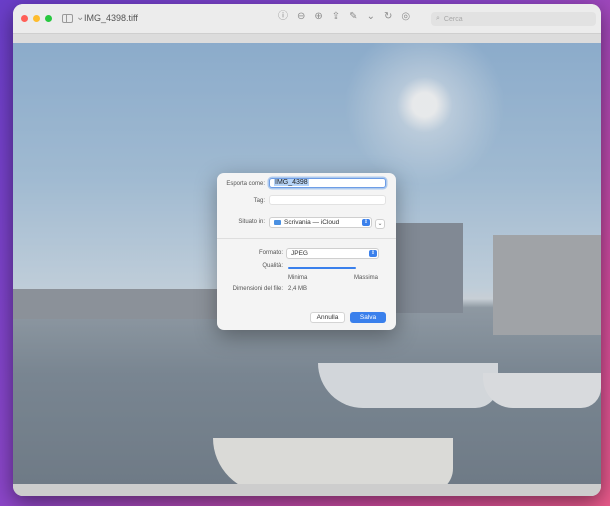  Describe the element at coordinates (322, 268) in the screenshot. I see `quality-slider` at that location.